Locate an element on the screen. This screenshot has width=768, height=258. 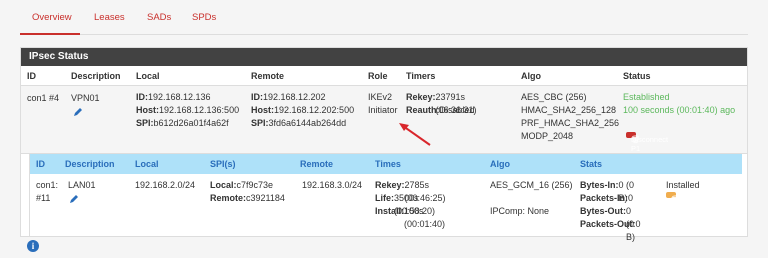
p1-col-status: Status is located at coordinates (637, 76).